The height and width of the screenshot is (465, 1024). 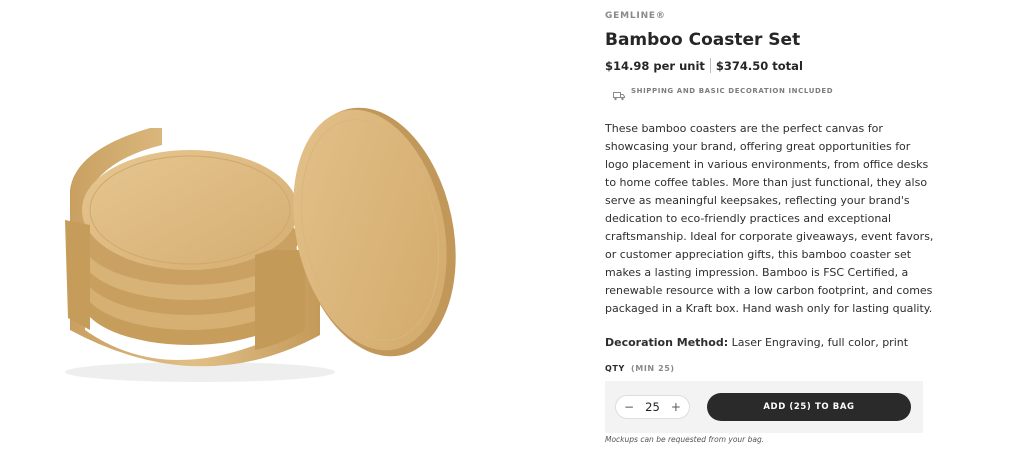 What do you see at coordinates (667, 342) in the screenshot?
I see `decoration-method-label: Decoration Method:` at bounding box center [667, 342].